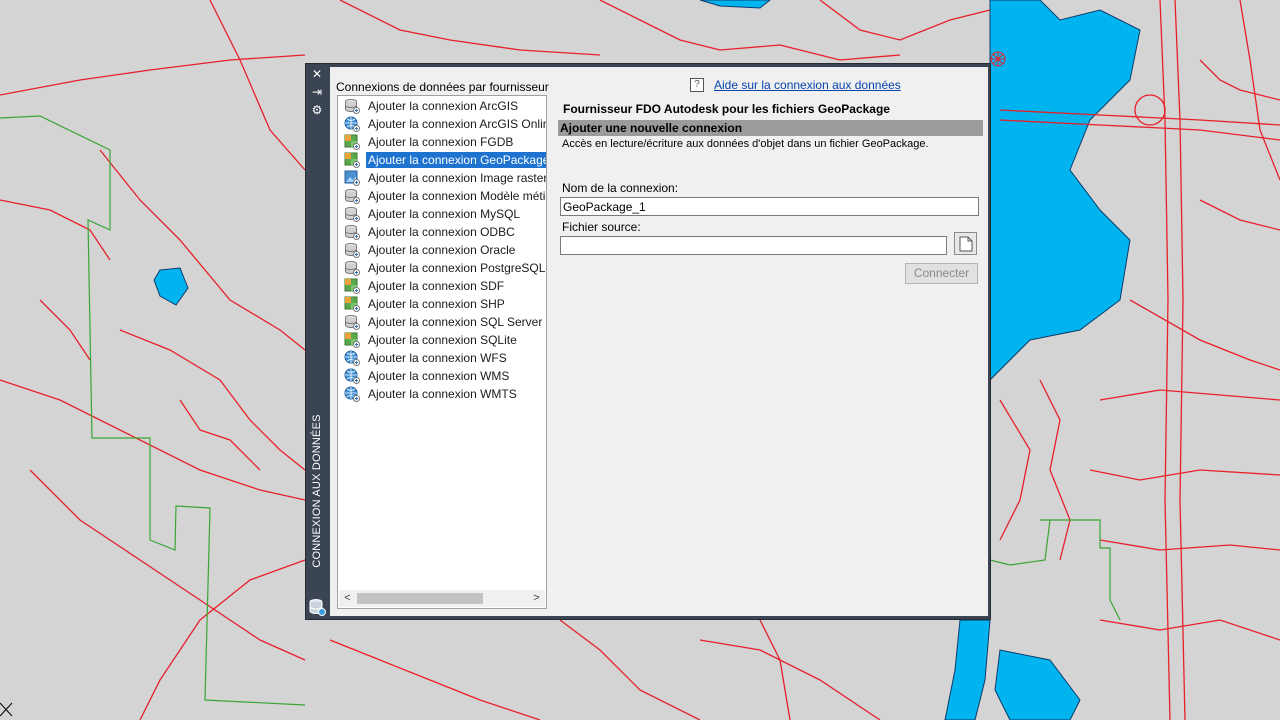 This screenshot has width=1280, height=720. I want to click on list-item-label: Ajouter la connexion SQLite, so click(442, 340).